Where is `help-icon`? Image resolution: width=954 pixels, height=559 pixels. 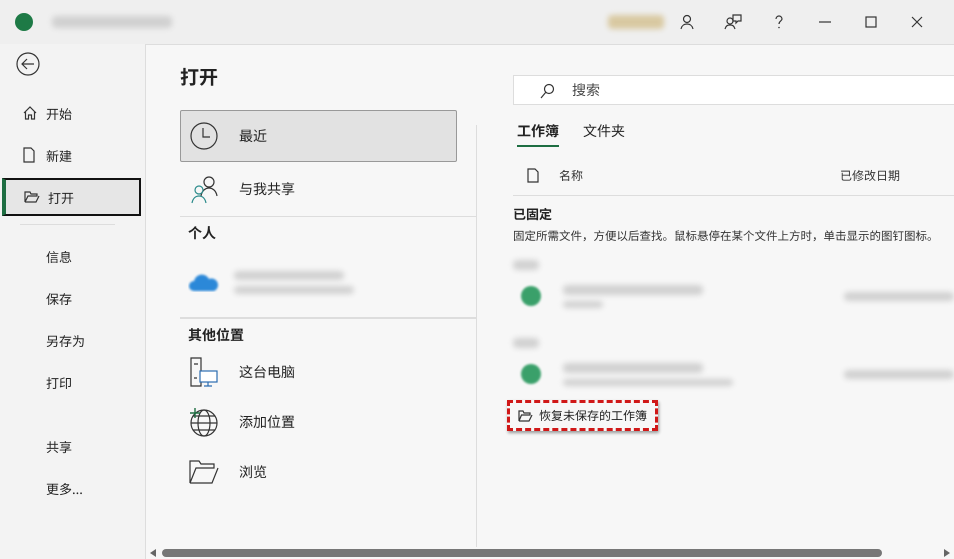 help-icon is located at coordinates (779, 22).